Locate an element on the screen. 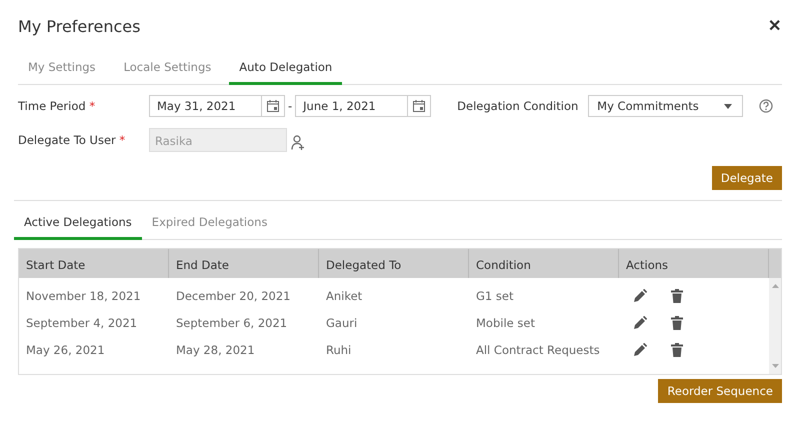 The image size is (800, 432). table-cell-text: November 18, 2021 is located at coordinates (83, 295).